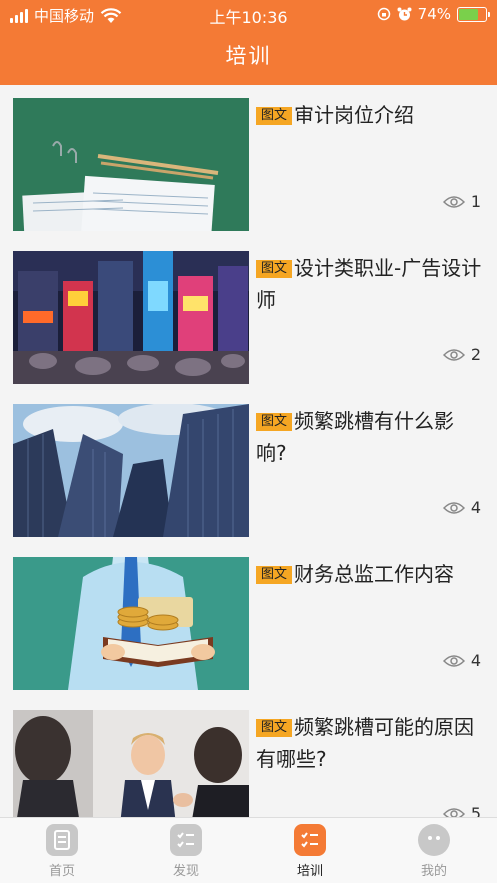 This screenshot has width=497, height=883. Describe the element at coordinates (248, 14) in the screenshot. I see `status-bar: 中国移动 上午10:36 74%` at that location.